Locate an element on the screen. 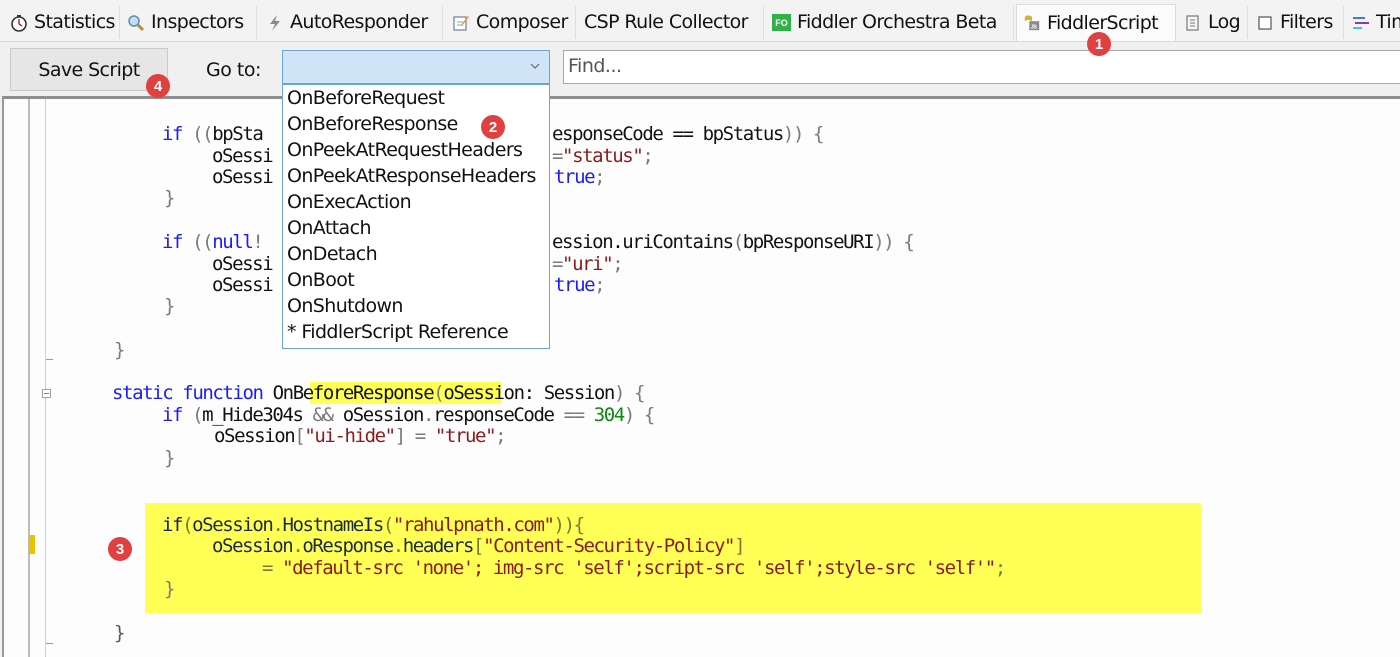 This screenshot has width=1400, height=657. dropdown-item-onboot: OnBoot is located at coordinates (416, 280).